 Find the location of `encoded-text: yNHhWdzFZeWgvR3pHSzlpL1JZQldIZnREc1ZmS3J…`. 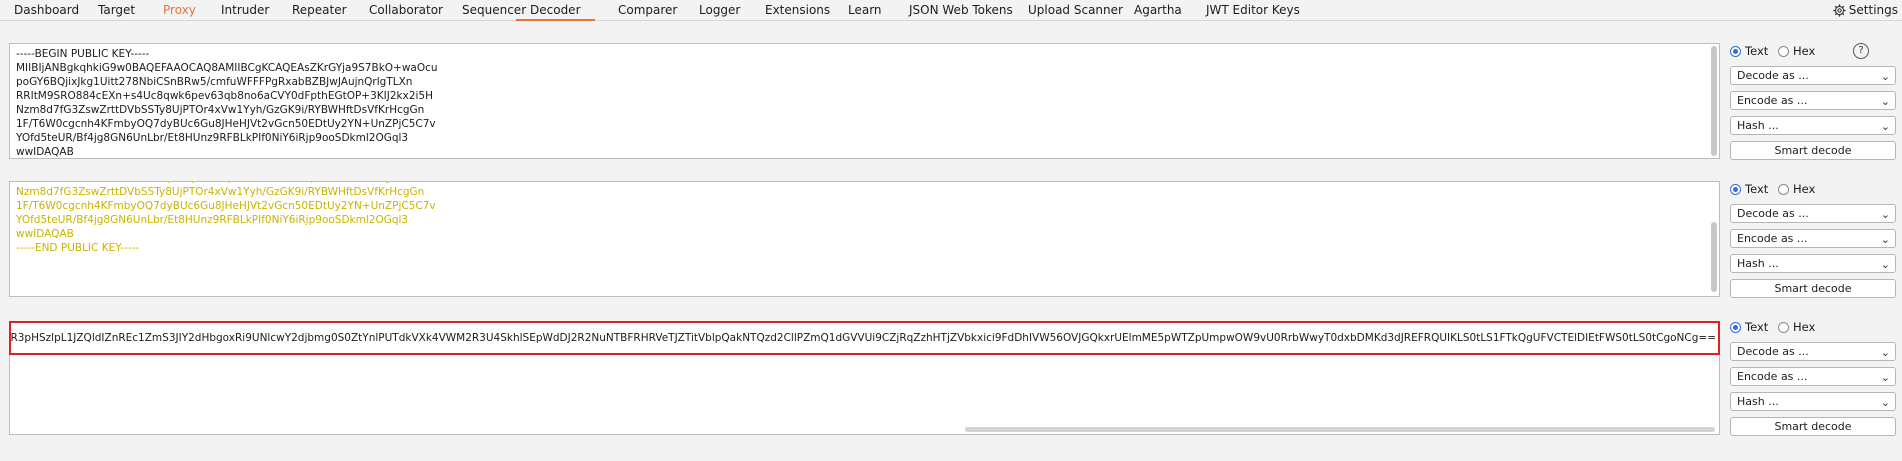

encoded-text: yNHhWdzFZeWgvR3pHSzlpL1JZQldIZnREc1ZmS3J… is located at coordinates (863, 338).